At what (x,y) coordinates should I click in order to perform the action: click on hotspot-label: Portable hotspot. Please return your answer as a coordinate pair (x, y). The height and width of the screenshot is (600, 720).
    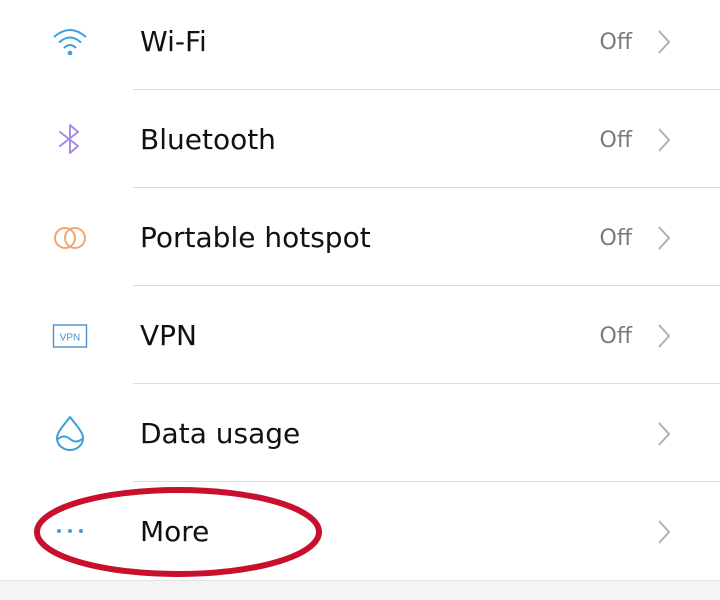
    Looking at the image, I should click on (255, 237).